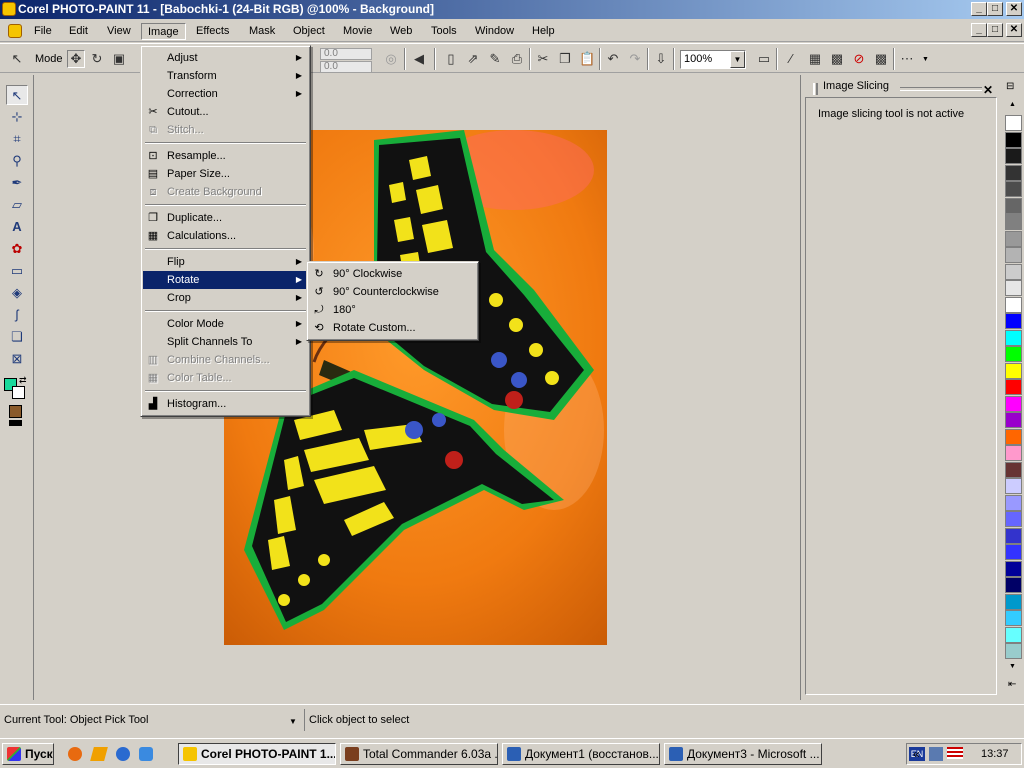 This screenshot has width=1024, height=768. Describe the element at coordinates (225, 94) in the screenshot. I see `image-menu-item-correction: Correction ▶` at that location.